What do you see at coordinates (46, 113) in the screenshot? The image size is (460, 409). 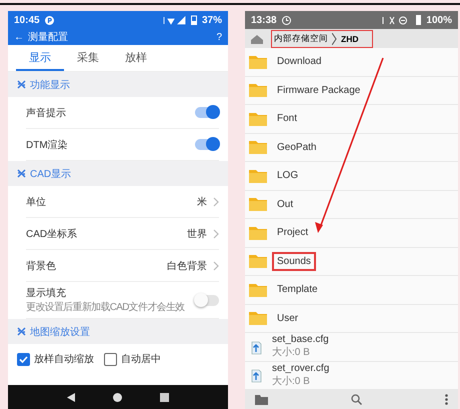 I see `setting-label: 声音提示` at bounding box center [46, 113].